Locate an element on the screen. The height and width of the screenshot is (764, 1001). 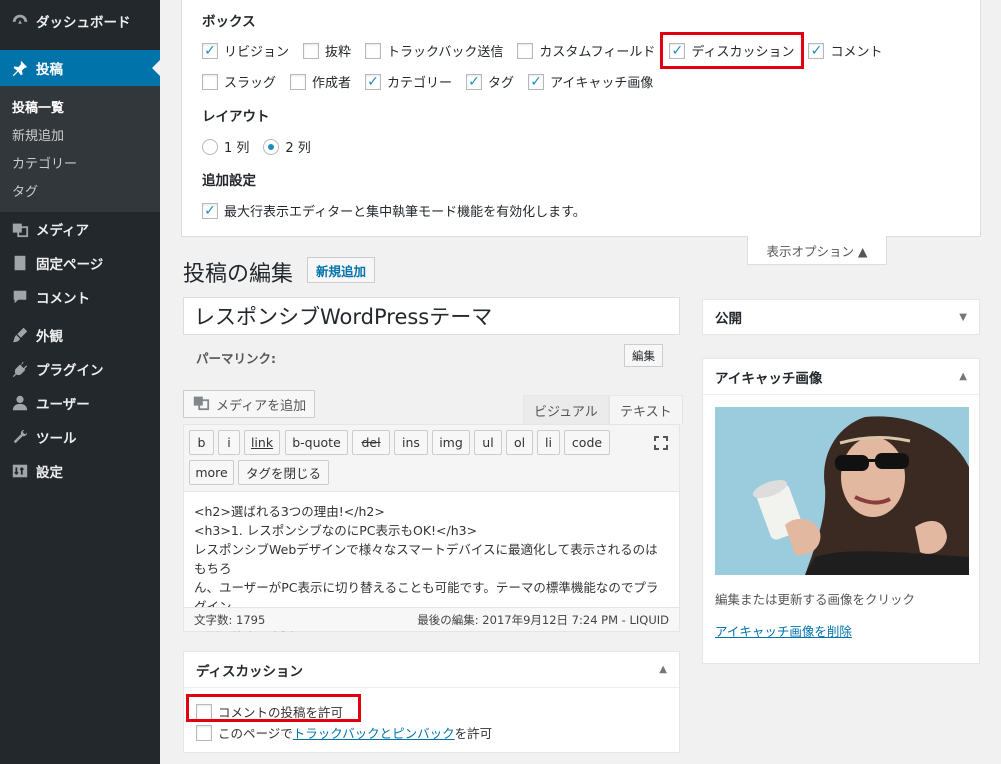
checkbox-featured-image-box: ✓ is located at coordinates (536, 81).